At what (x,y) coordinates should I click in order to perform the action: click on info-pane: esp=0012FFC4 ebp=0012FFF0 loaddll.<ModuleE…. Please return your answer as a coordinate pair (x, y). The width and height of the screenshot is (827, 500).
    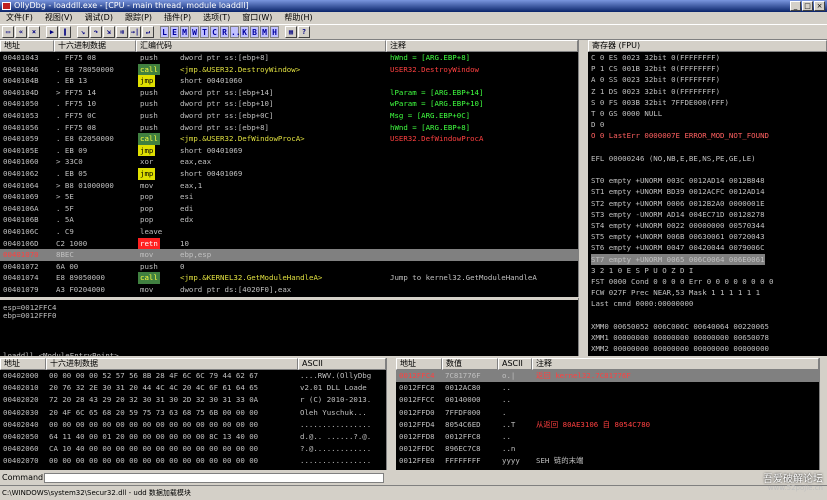
    Looking at the image, I should click on (289, 327).